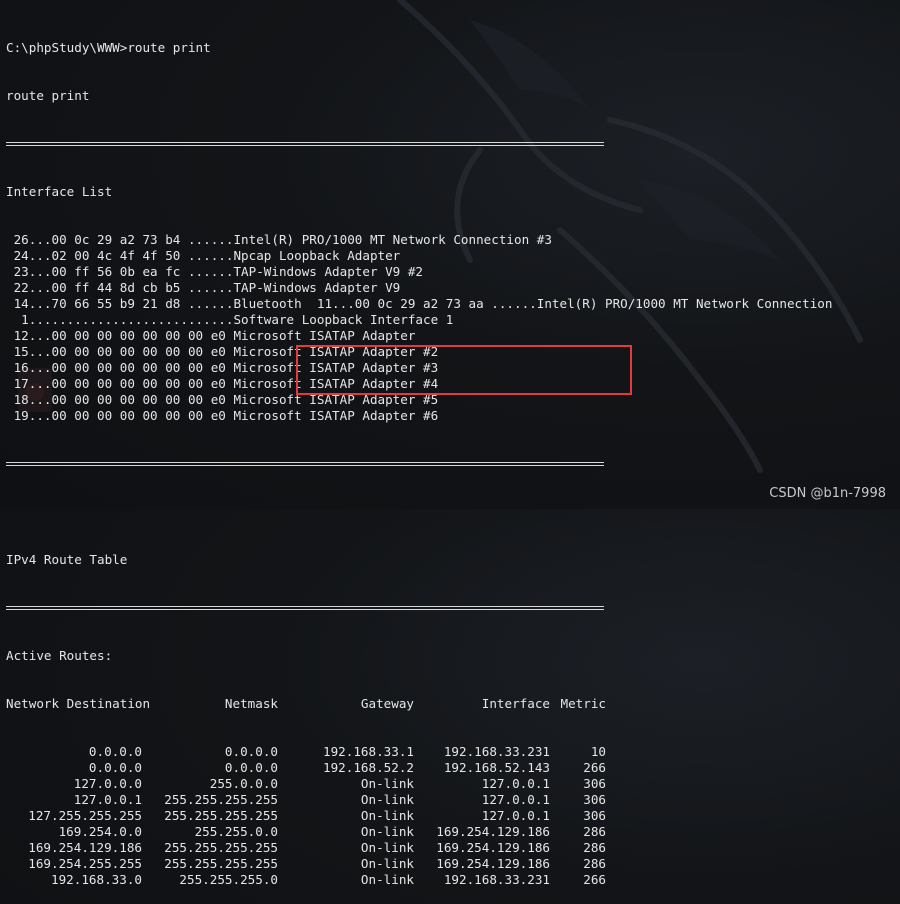  What do you see at coordinates (251, 703) in the screenshot?
I see `header-netmask: Netmask` at bounding box center [251, 703].